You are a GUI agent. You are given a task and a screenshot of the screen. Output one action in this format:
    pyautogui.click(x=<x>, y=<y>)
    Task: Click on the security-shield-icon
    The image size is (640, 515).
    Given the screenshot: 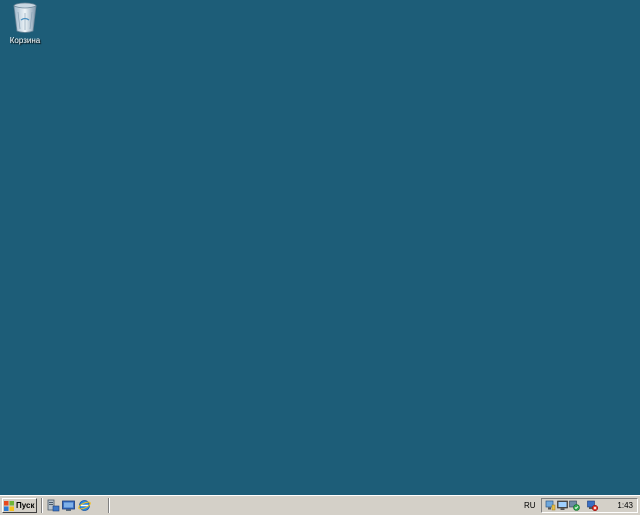 What is the action you would take?
    pyautogui.click(x=574, y=505)
    